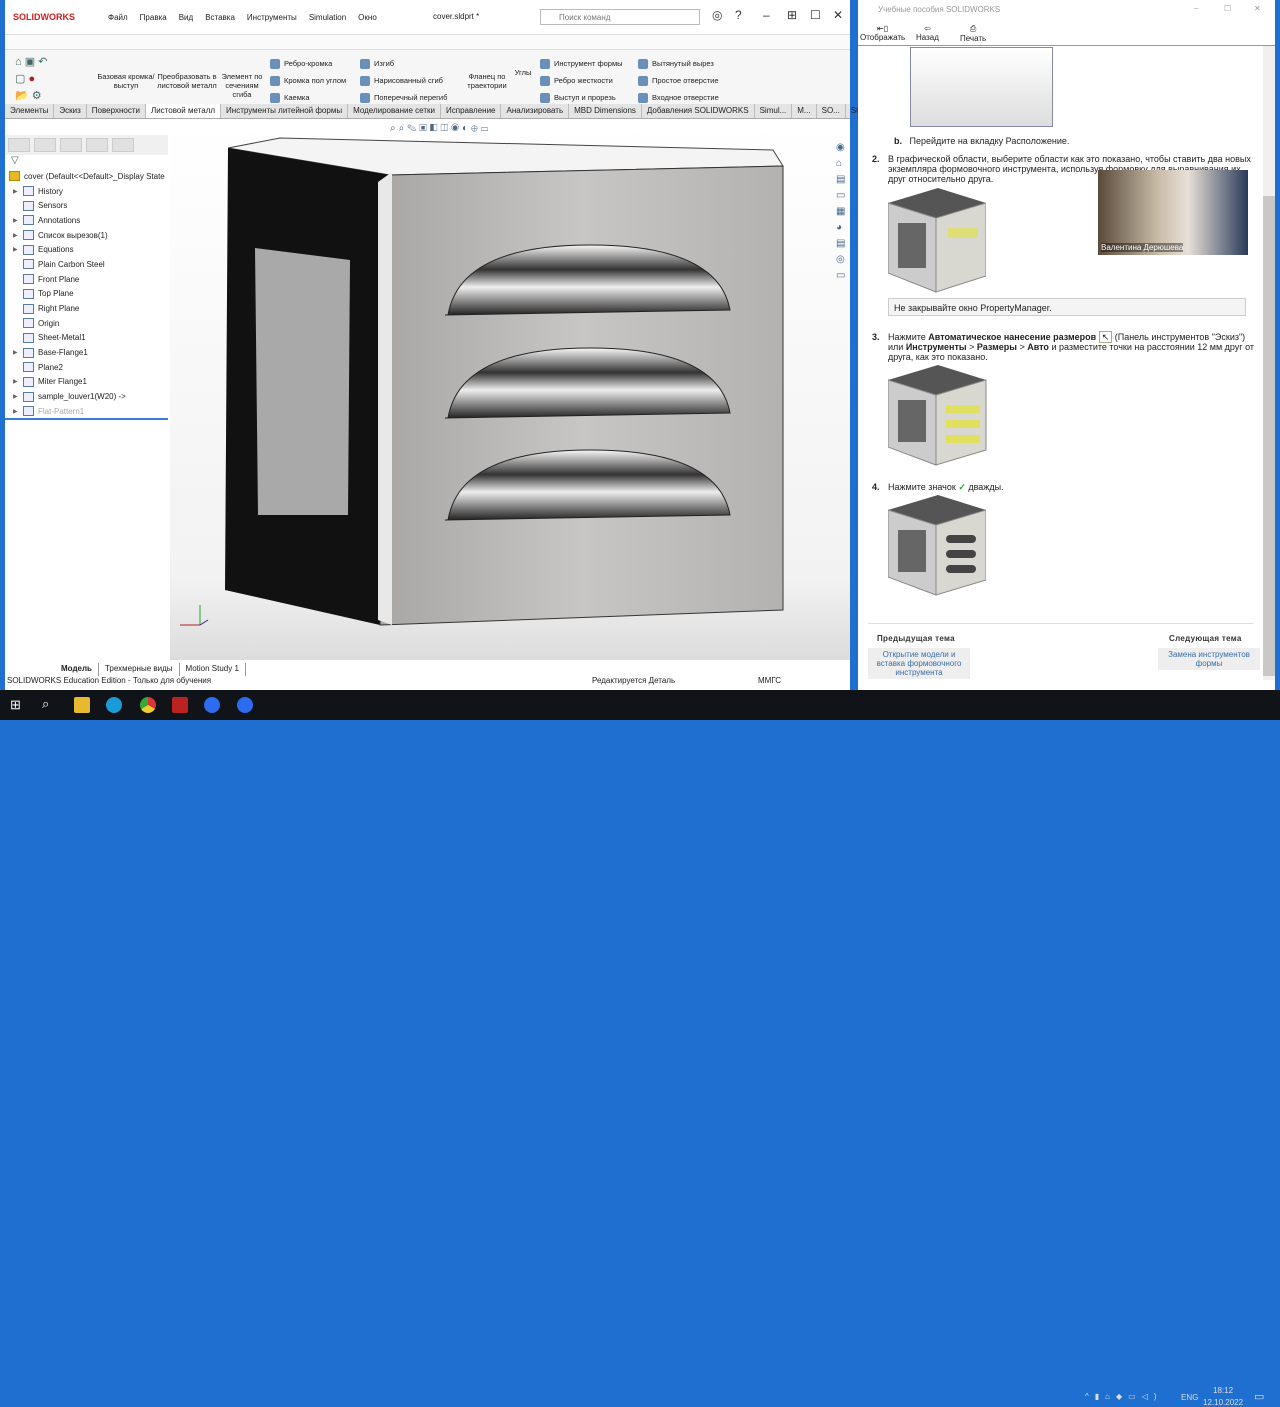 The height and width of the screenshot is (1407, 1280). I want to click on open-icon: 📂, so click(22, 96).